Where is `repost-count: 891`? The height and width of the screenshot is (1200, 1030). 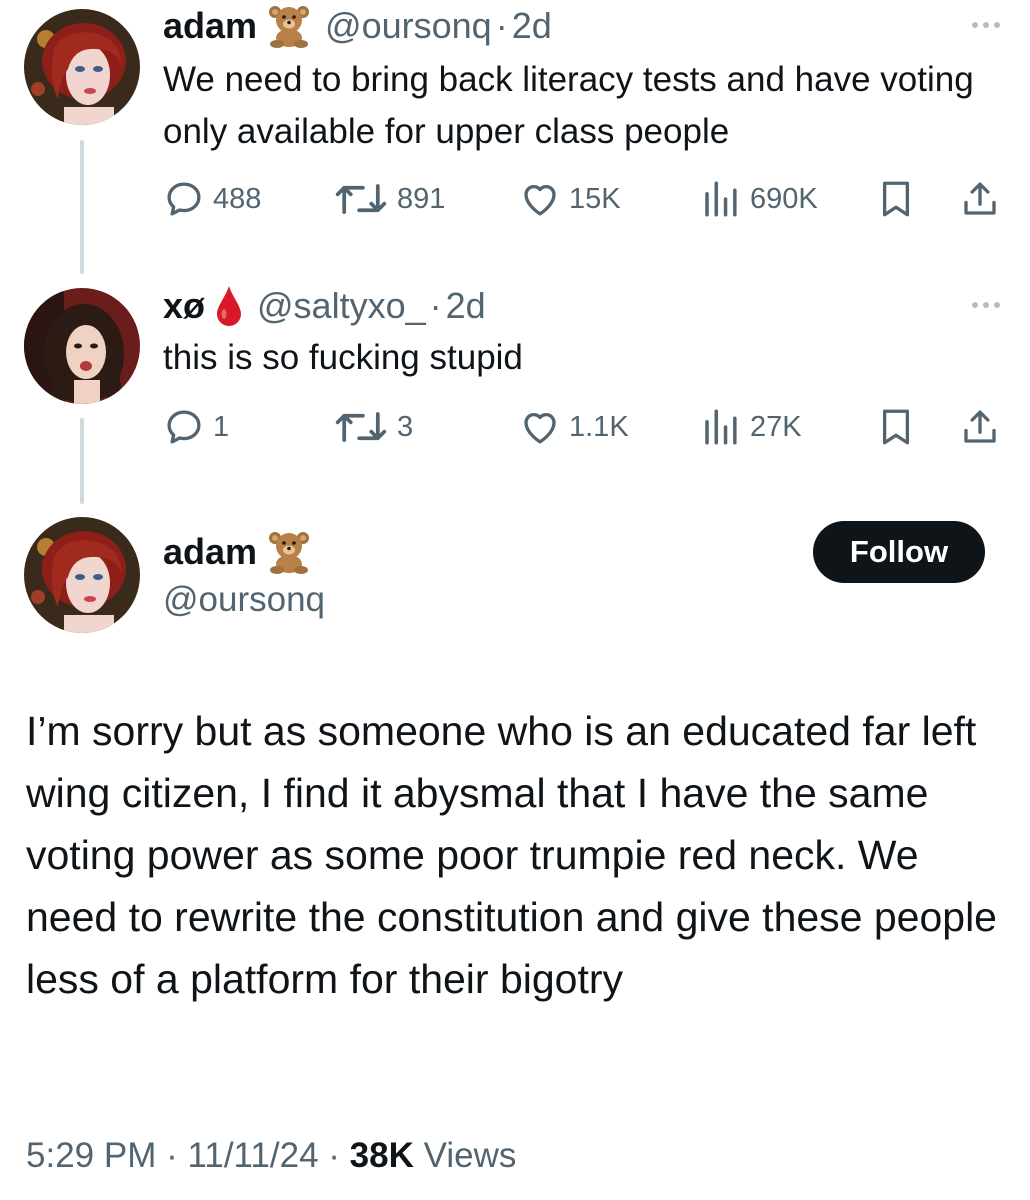 repost-count: 891 is located at coordinates (421, 198).